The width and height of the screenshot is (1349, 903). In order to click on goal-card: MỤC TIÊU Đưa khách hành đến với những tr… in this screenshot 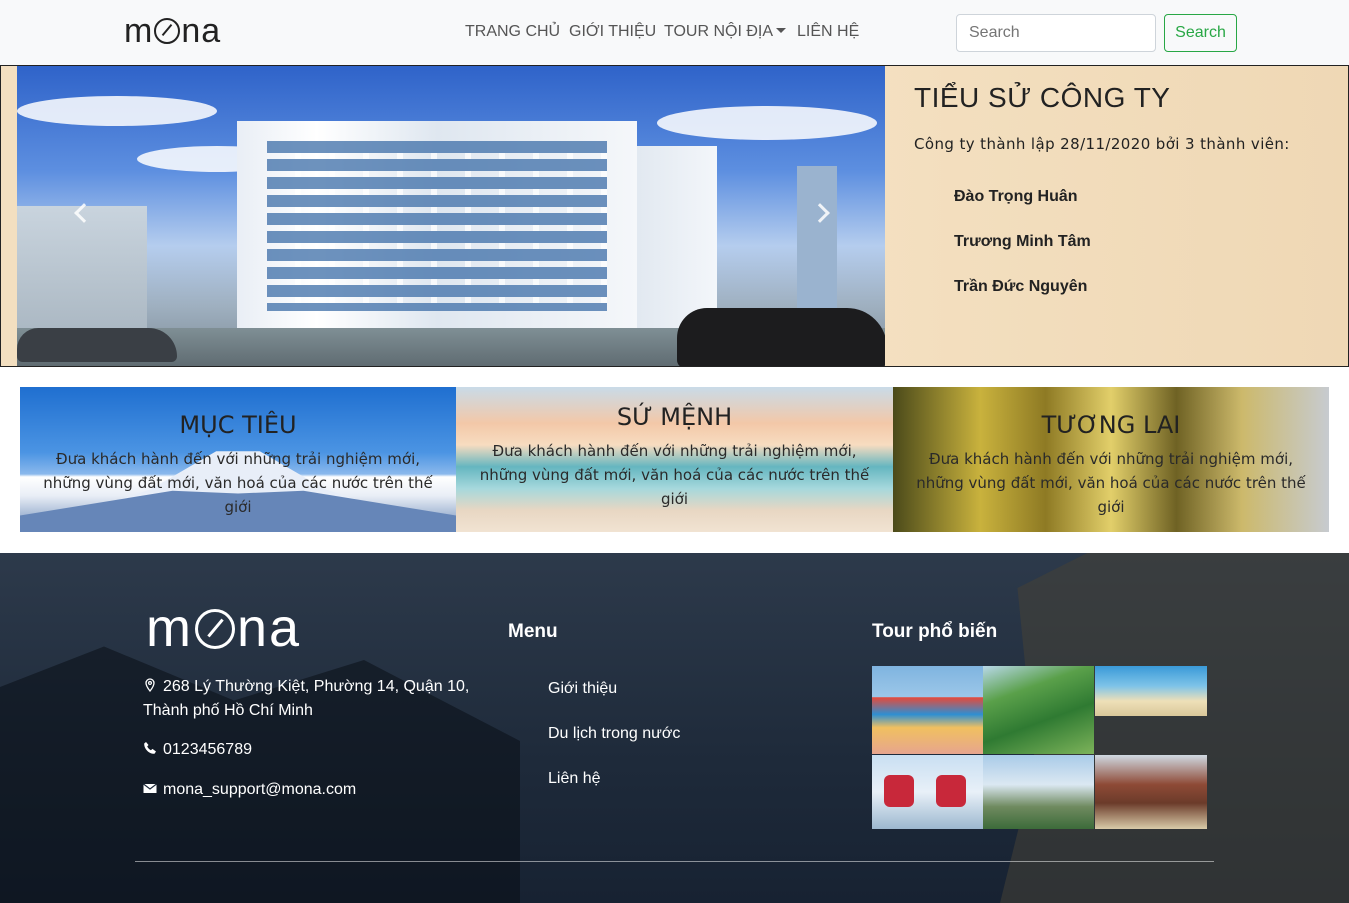, I will do `click(238, 459)`.